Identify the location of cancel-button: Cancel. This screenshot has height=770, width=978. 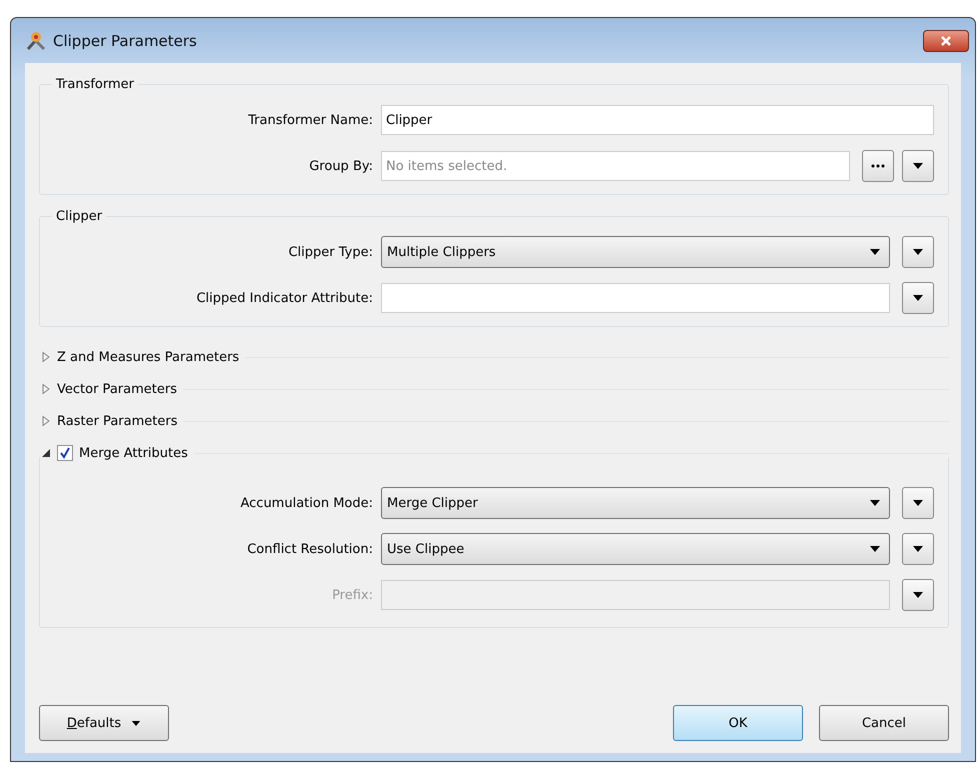
(884, 723).